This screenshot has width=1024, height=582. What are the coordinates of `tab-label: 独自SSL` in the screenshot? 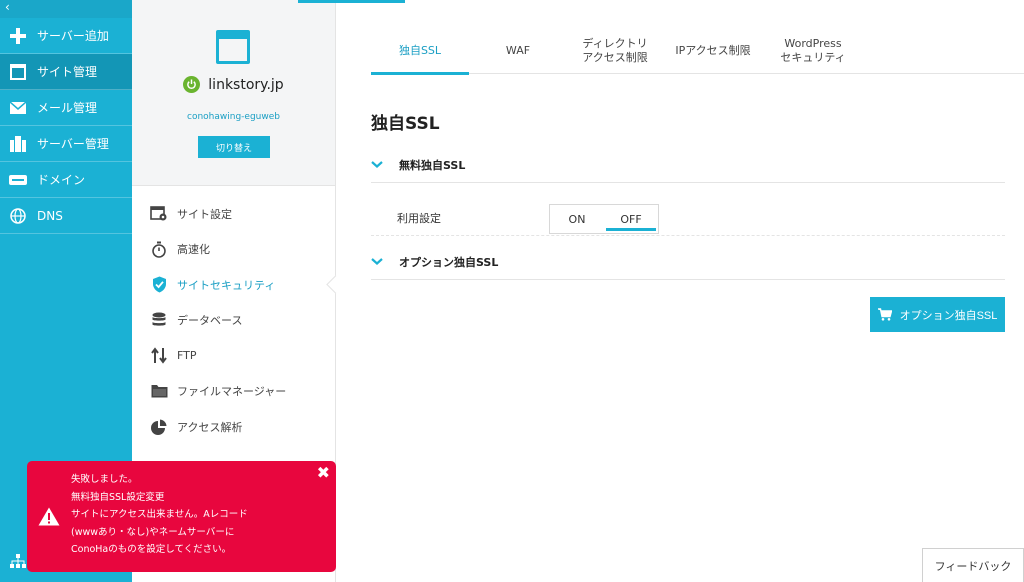 It's located at (420, 50).